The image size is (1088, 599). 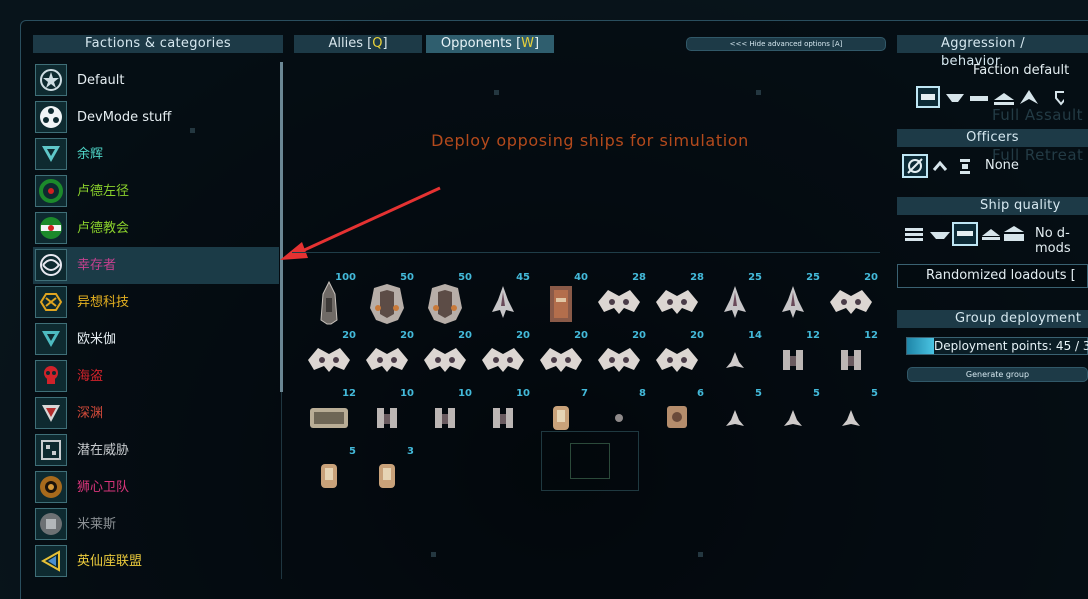 What do you see at coordinates (590, 461) in the screenshot?
I see `placement-marker` at bounding box center [590, 461].